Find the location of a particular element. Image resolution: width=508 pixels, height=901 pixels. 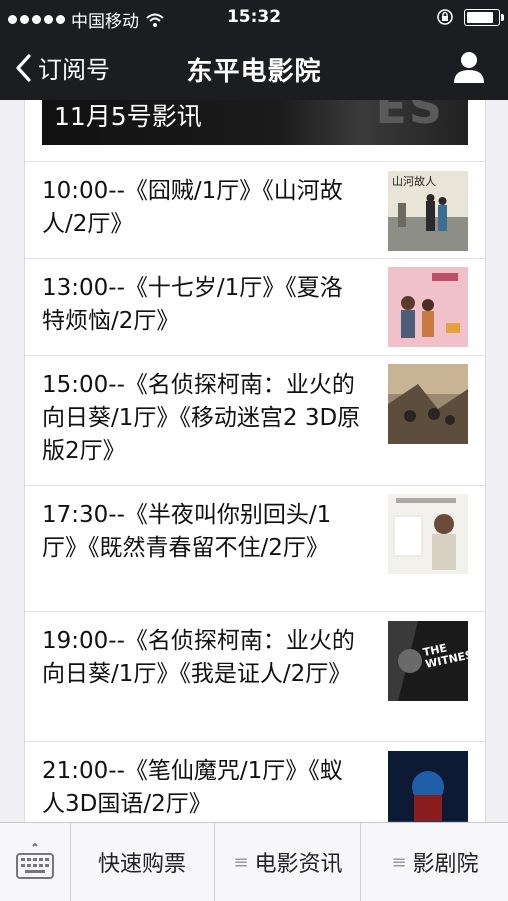

movie-poster: THE WITNESS is located at coordinates (428, 661).